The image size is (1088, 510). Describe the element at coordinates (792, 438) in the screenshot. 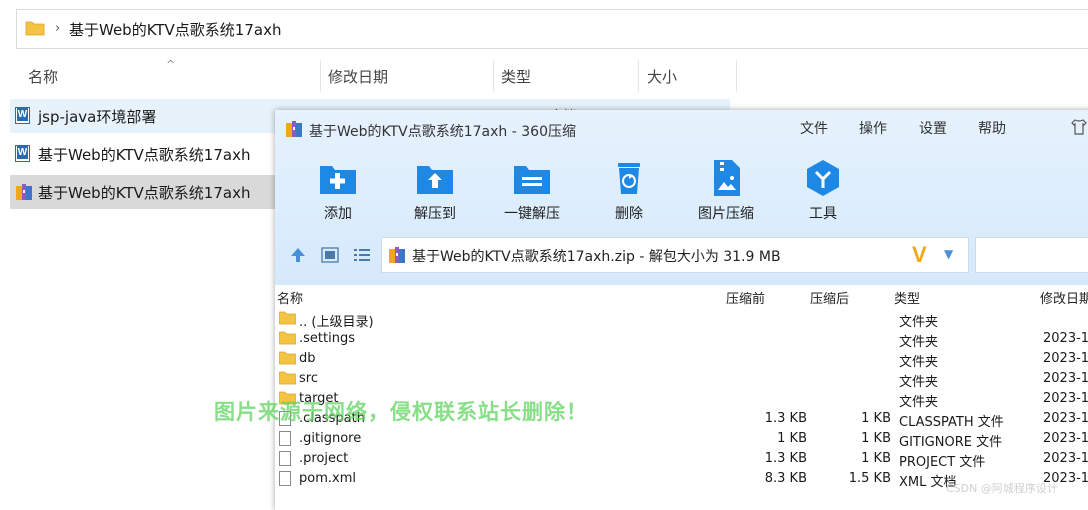

I see `item-packed-size: 1 KB` at that location.